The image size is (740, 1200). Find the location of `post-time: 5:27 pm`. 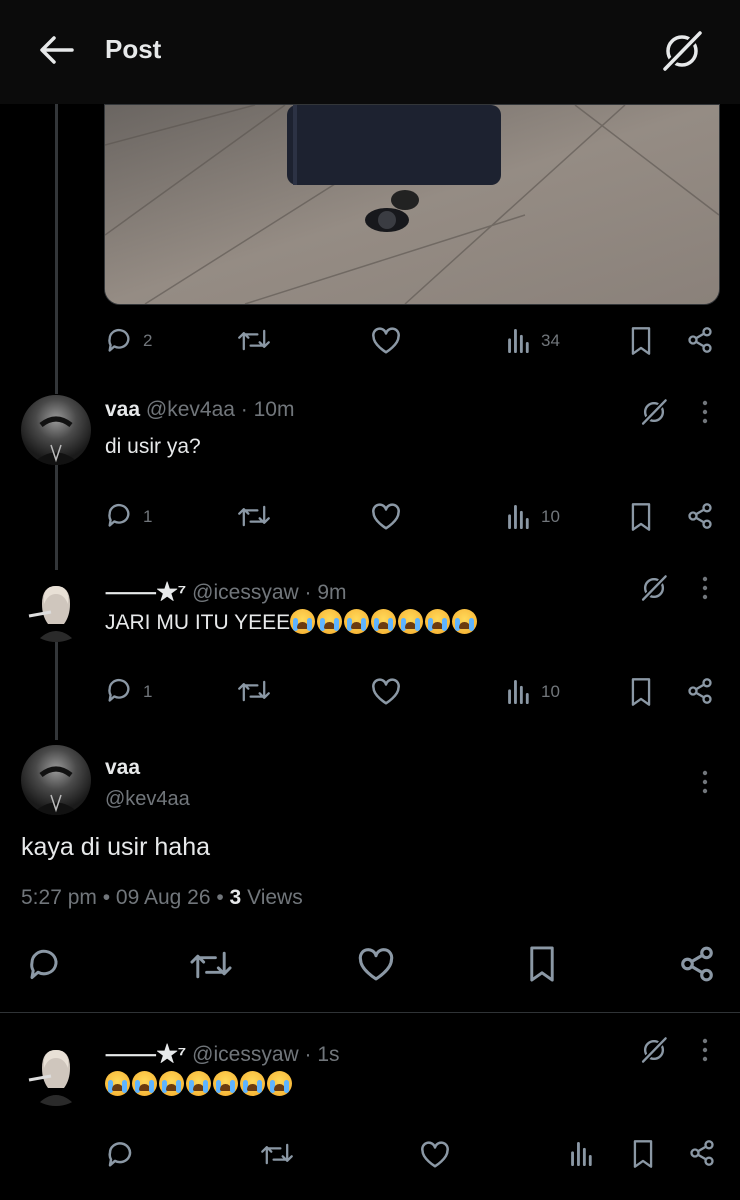

post-time: 5:27 pm is located at coordinates (59, 897).